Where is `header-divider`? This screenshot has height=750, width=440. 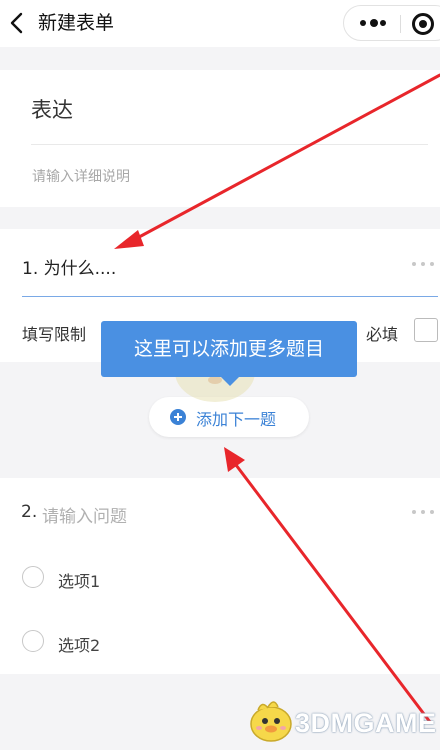
header-divider is located at coordinates (229, 144).